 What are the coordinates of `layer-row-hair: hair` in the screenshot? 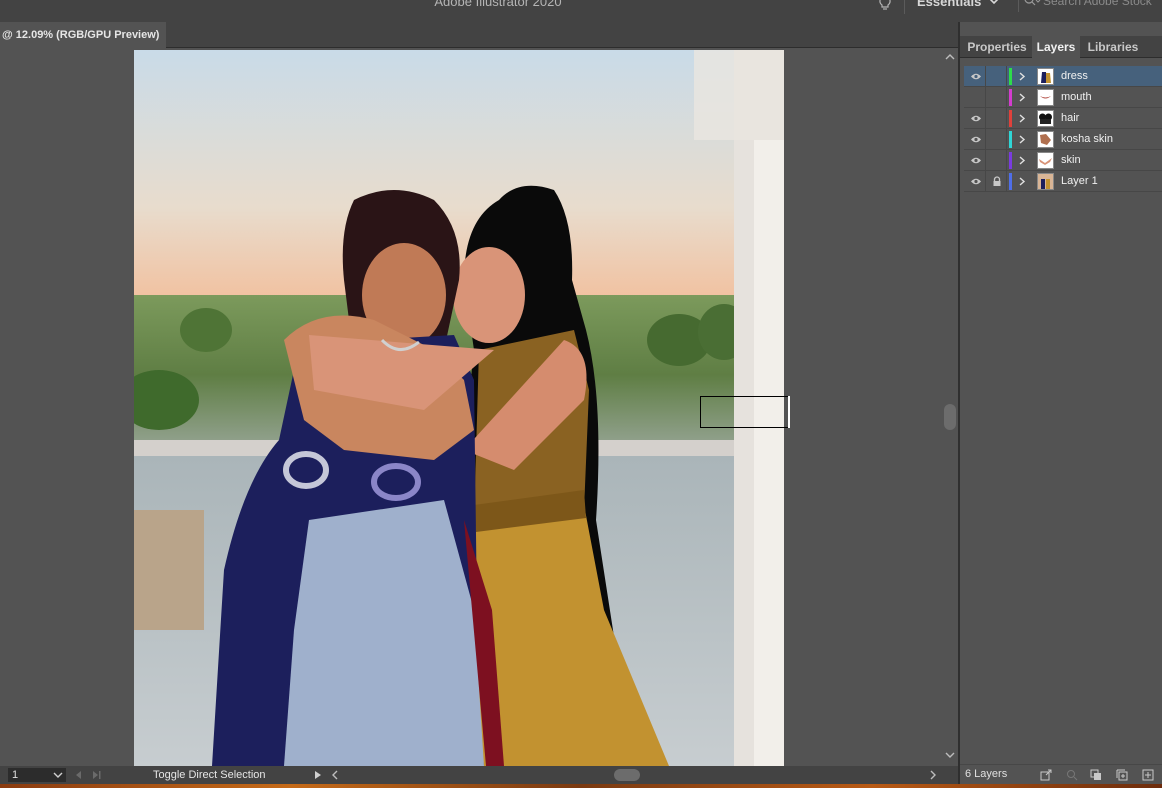 It's located at (1063, 118).